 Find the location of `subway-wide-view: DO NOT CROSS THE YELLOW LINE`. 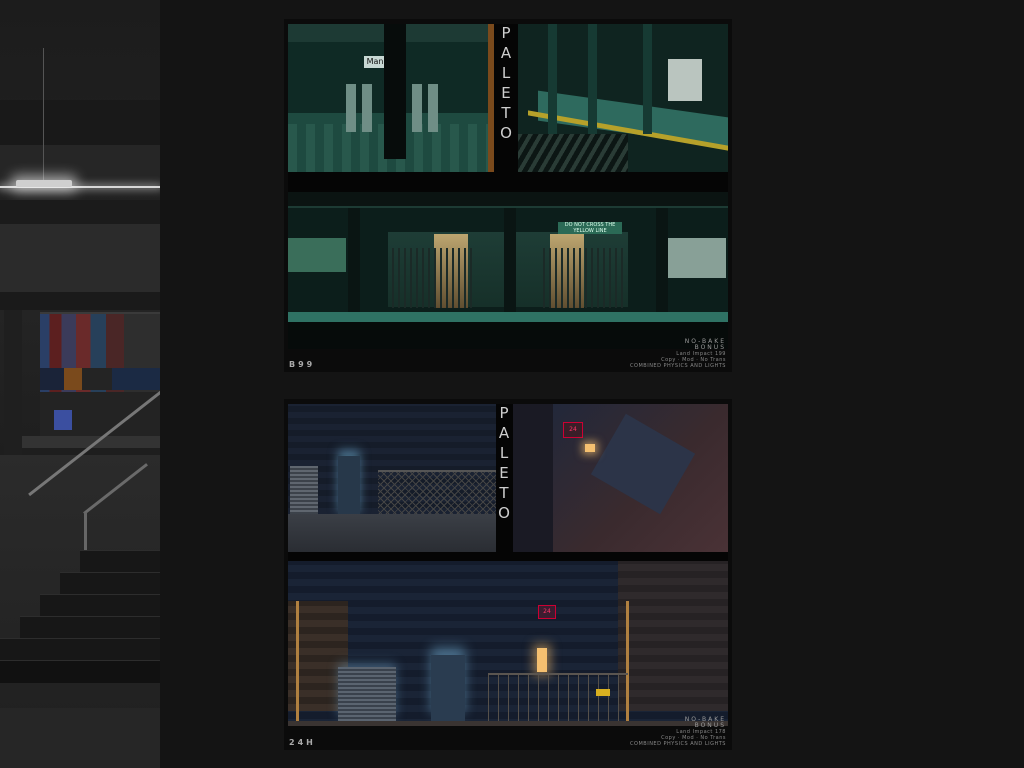

subway-wide-view: DO NOT CROSS THE YELLOW LINE is located at coordinates (508, 270).